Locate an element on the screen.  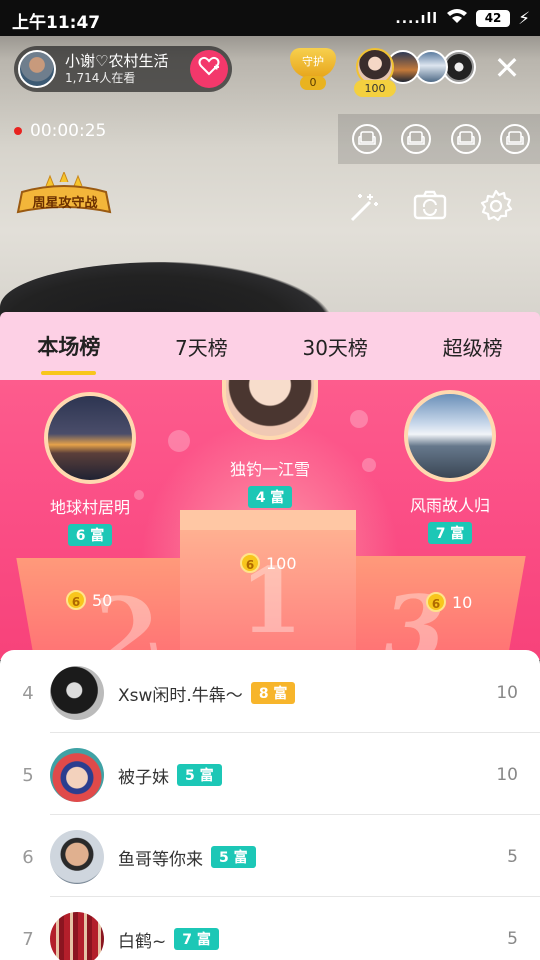
list-item: 7 白鹤~ 7 富 5 is located at coordinates (270, 929).